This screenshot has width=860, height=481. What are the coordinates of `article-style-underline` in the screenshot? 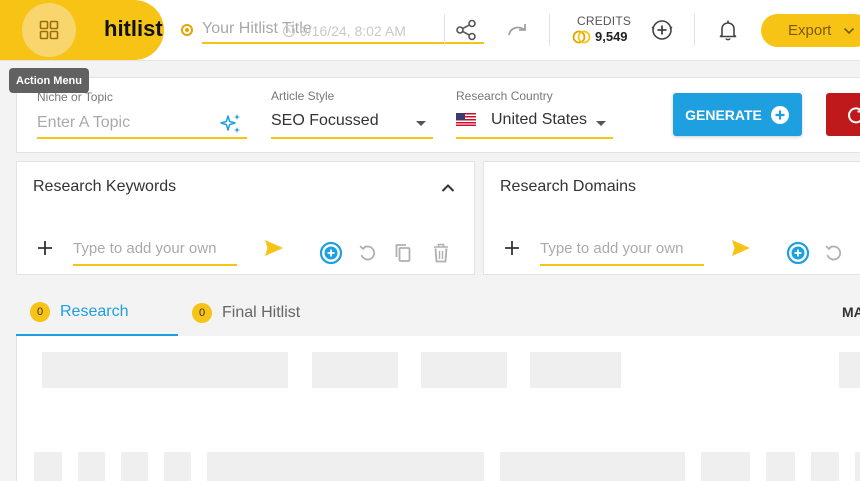 It's located at (352, 138).